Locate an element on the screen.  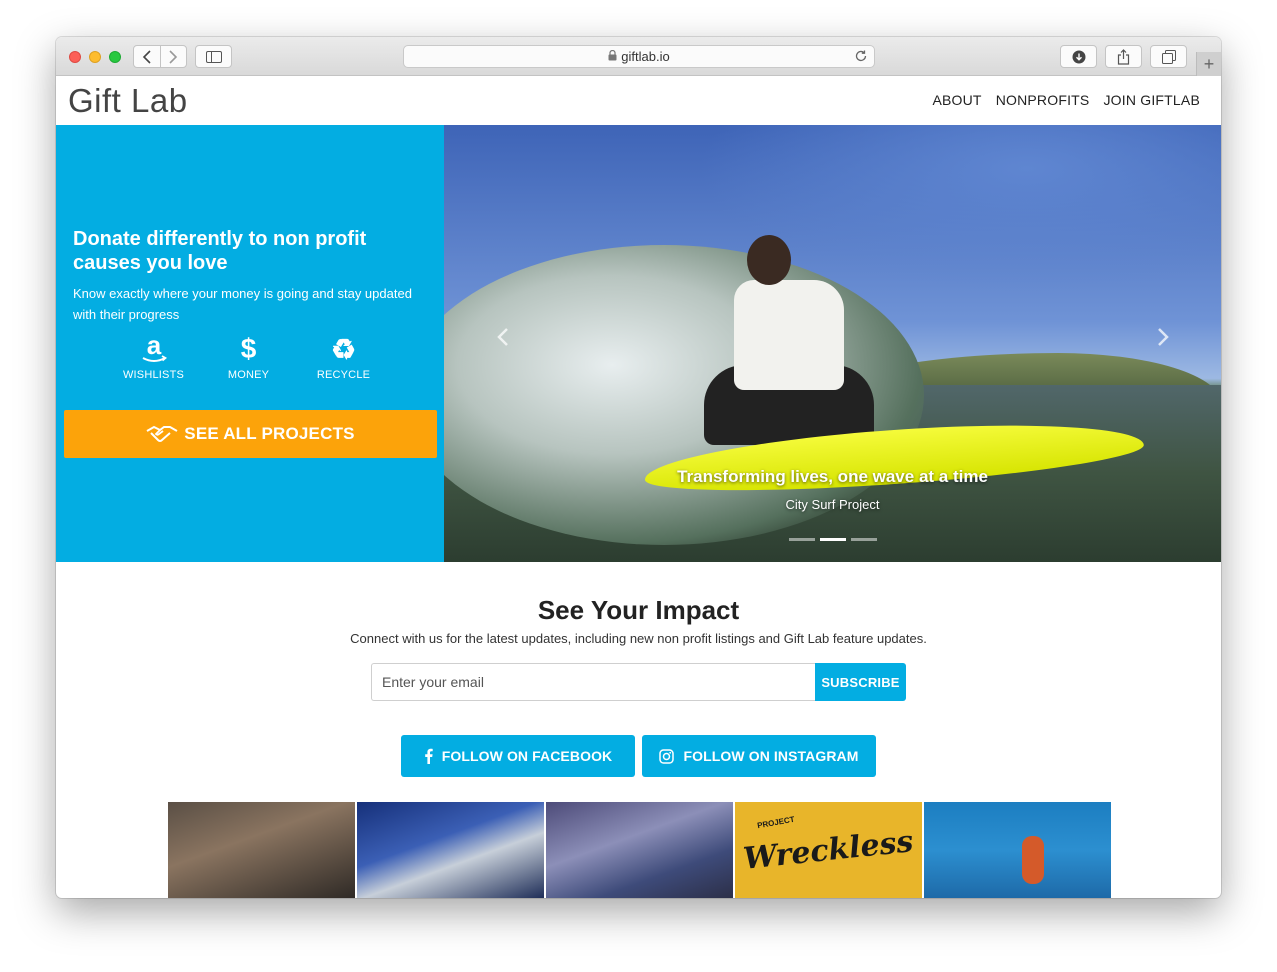
amazon-icon: a is located at coordinates (154, 349).